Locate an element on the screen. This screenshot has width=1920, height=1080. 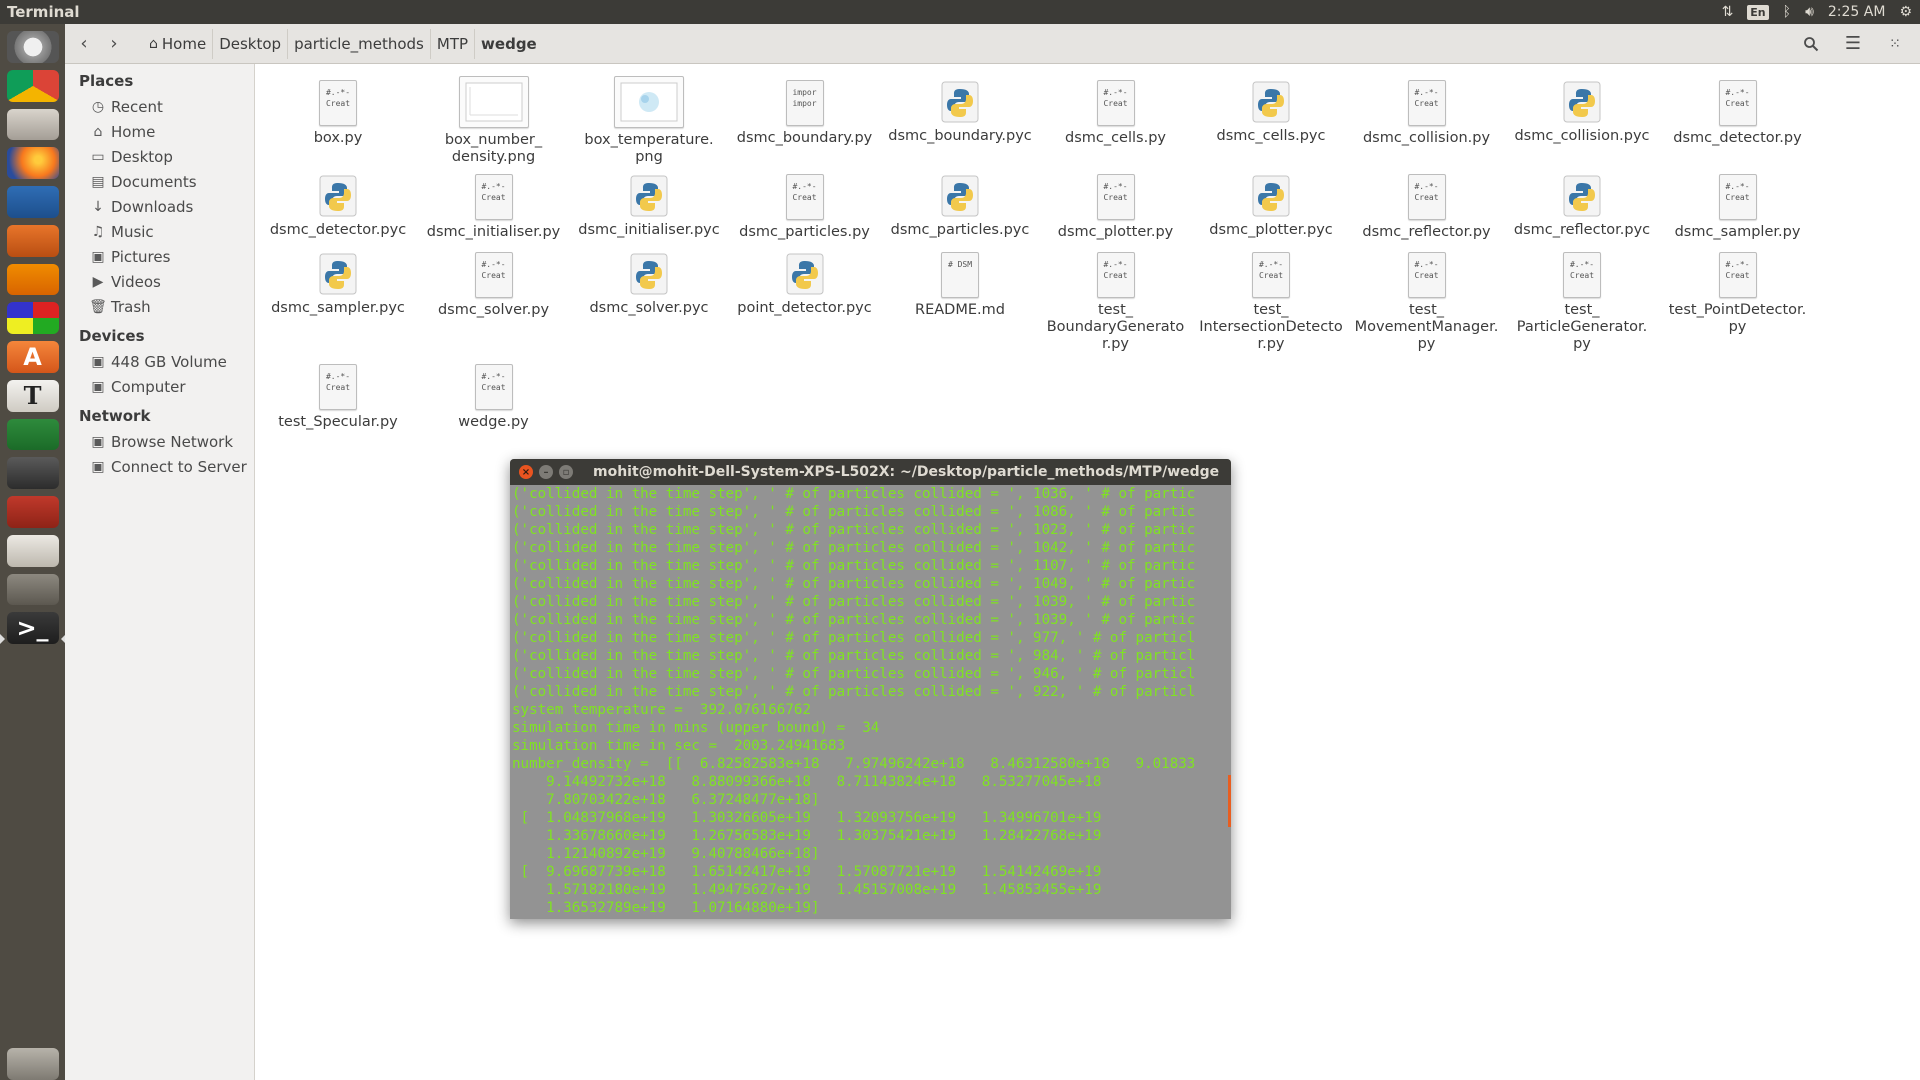
file-item: #.-*- Creat dsmc_reflector.py is located at coordinates (1427, 207).